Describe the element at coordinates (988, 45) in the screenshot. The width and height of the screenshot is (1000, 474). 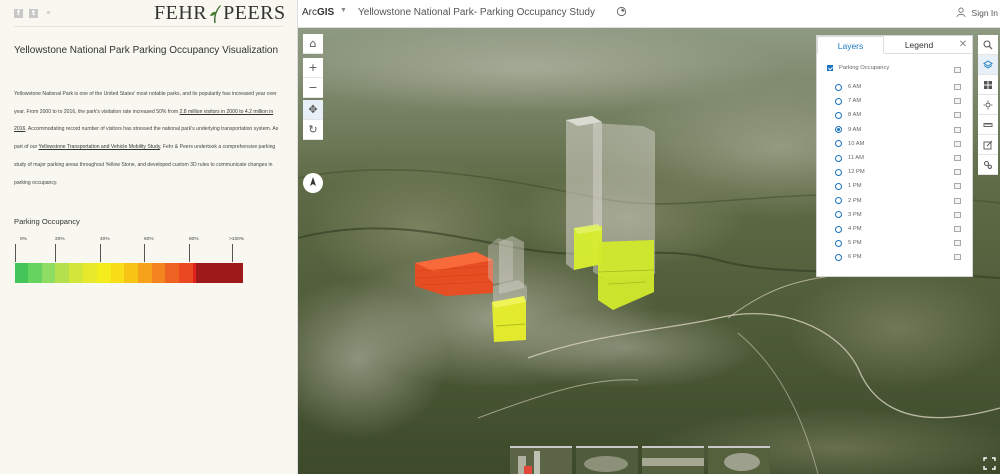
I see `search-button` at that location.